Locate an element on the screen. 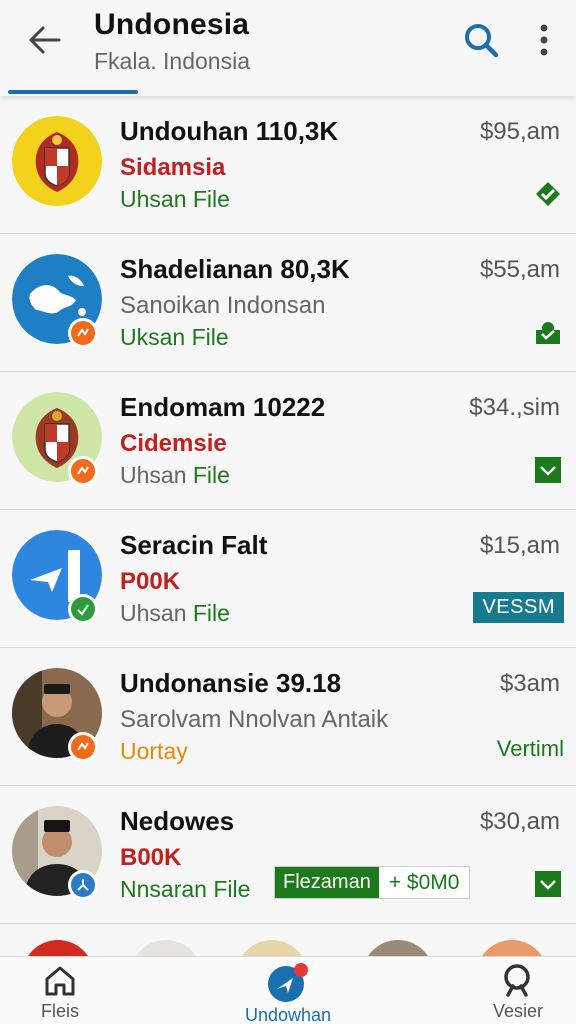  diamond-check-icon is located at coordinates (548, 194).